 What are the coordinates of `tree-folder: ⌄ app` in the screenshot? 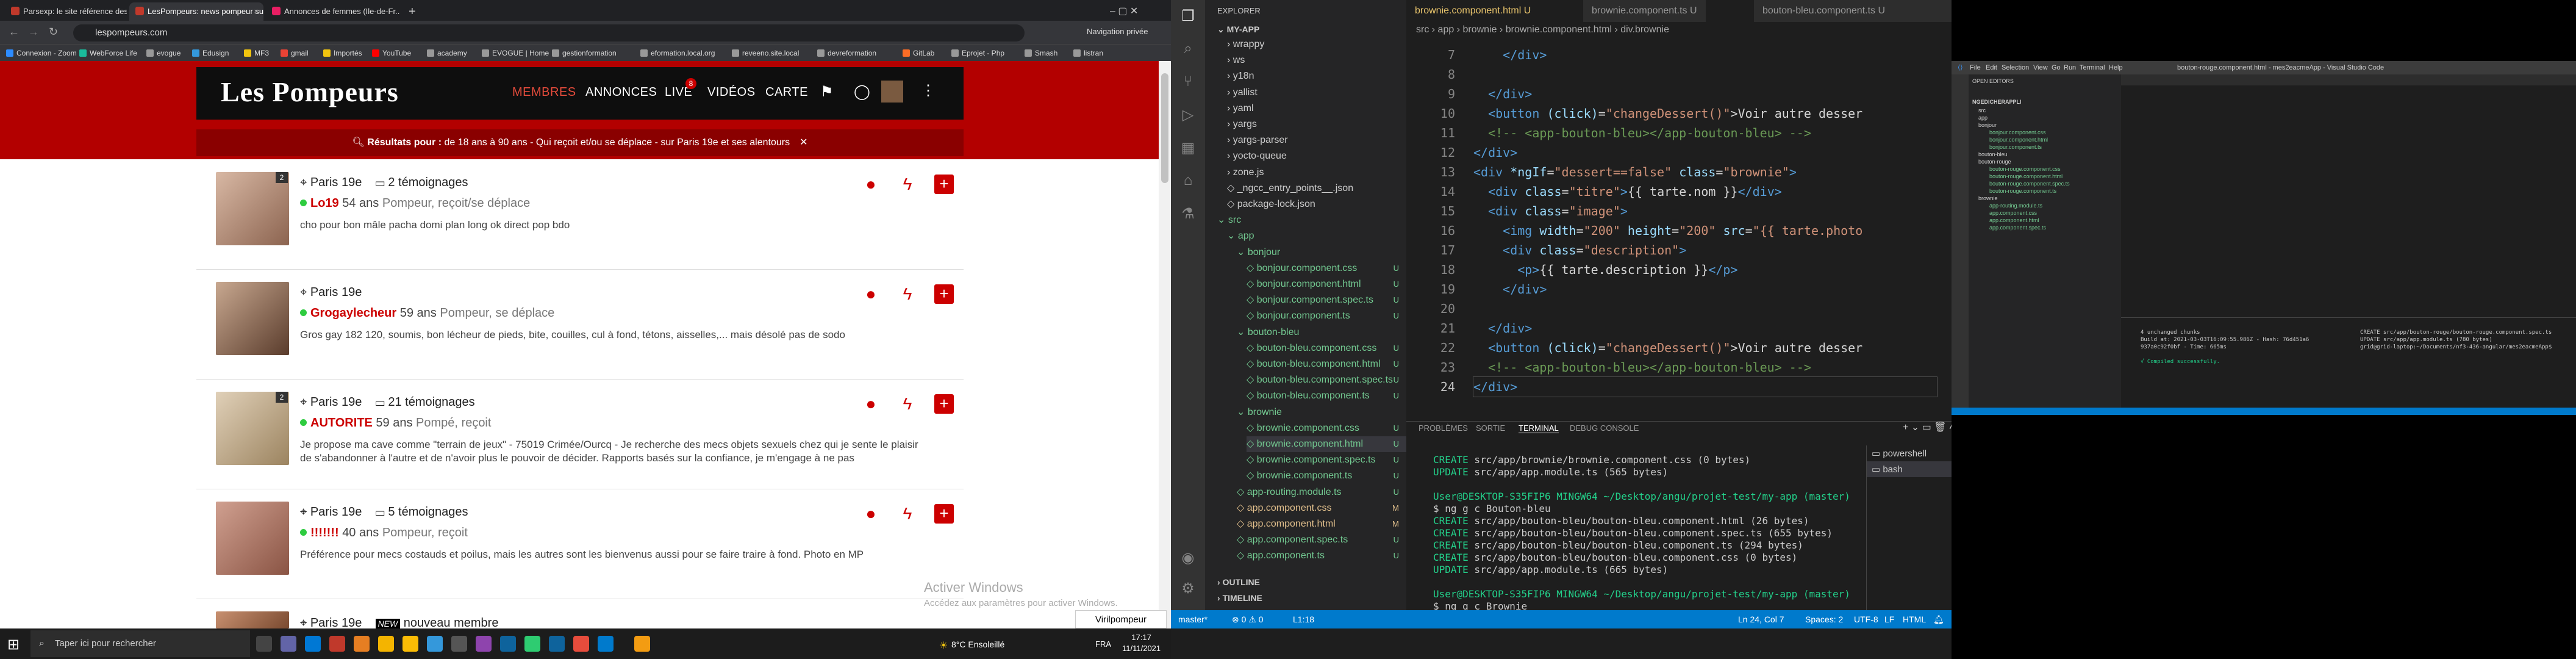 It's located at (1317, 236).